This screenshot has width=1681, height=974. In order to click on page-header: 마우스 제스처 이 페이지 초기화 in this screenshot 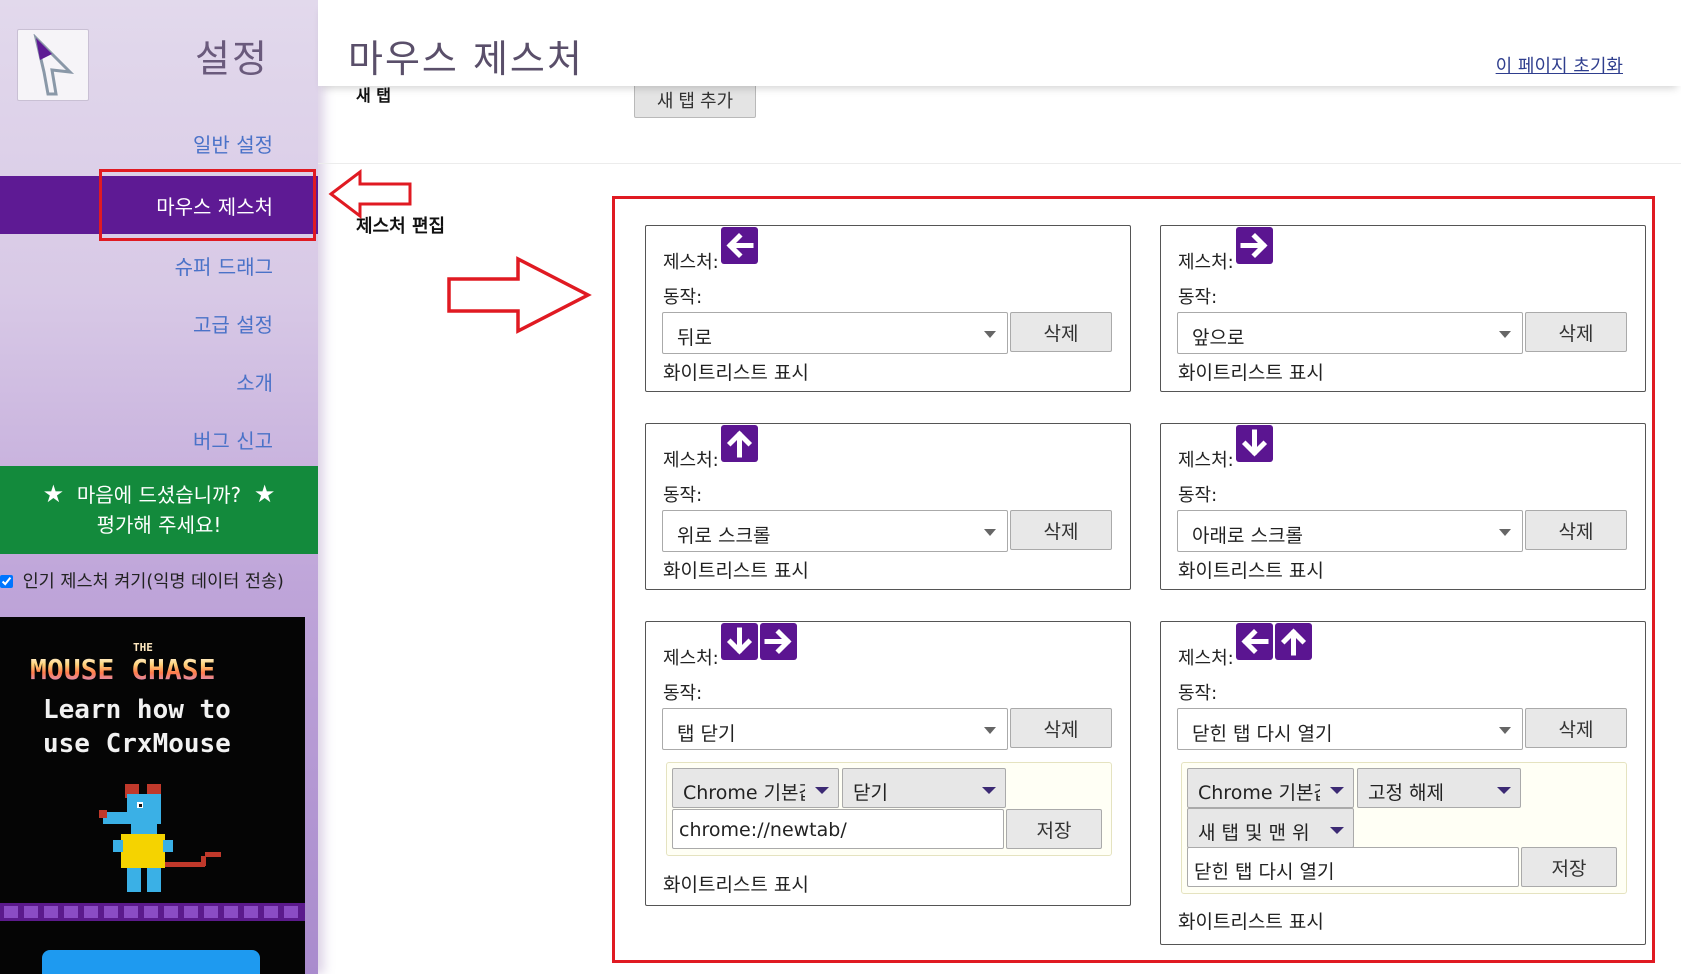, I will do `click(999, 43)`.